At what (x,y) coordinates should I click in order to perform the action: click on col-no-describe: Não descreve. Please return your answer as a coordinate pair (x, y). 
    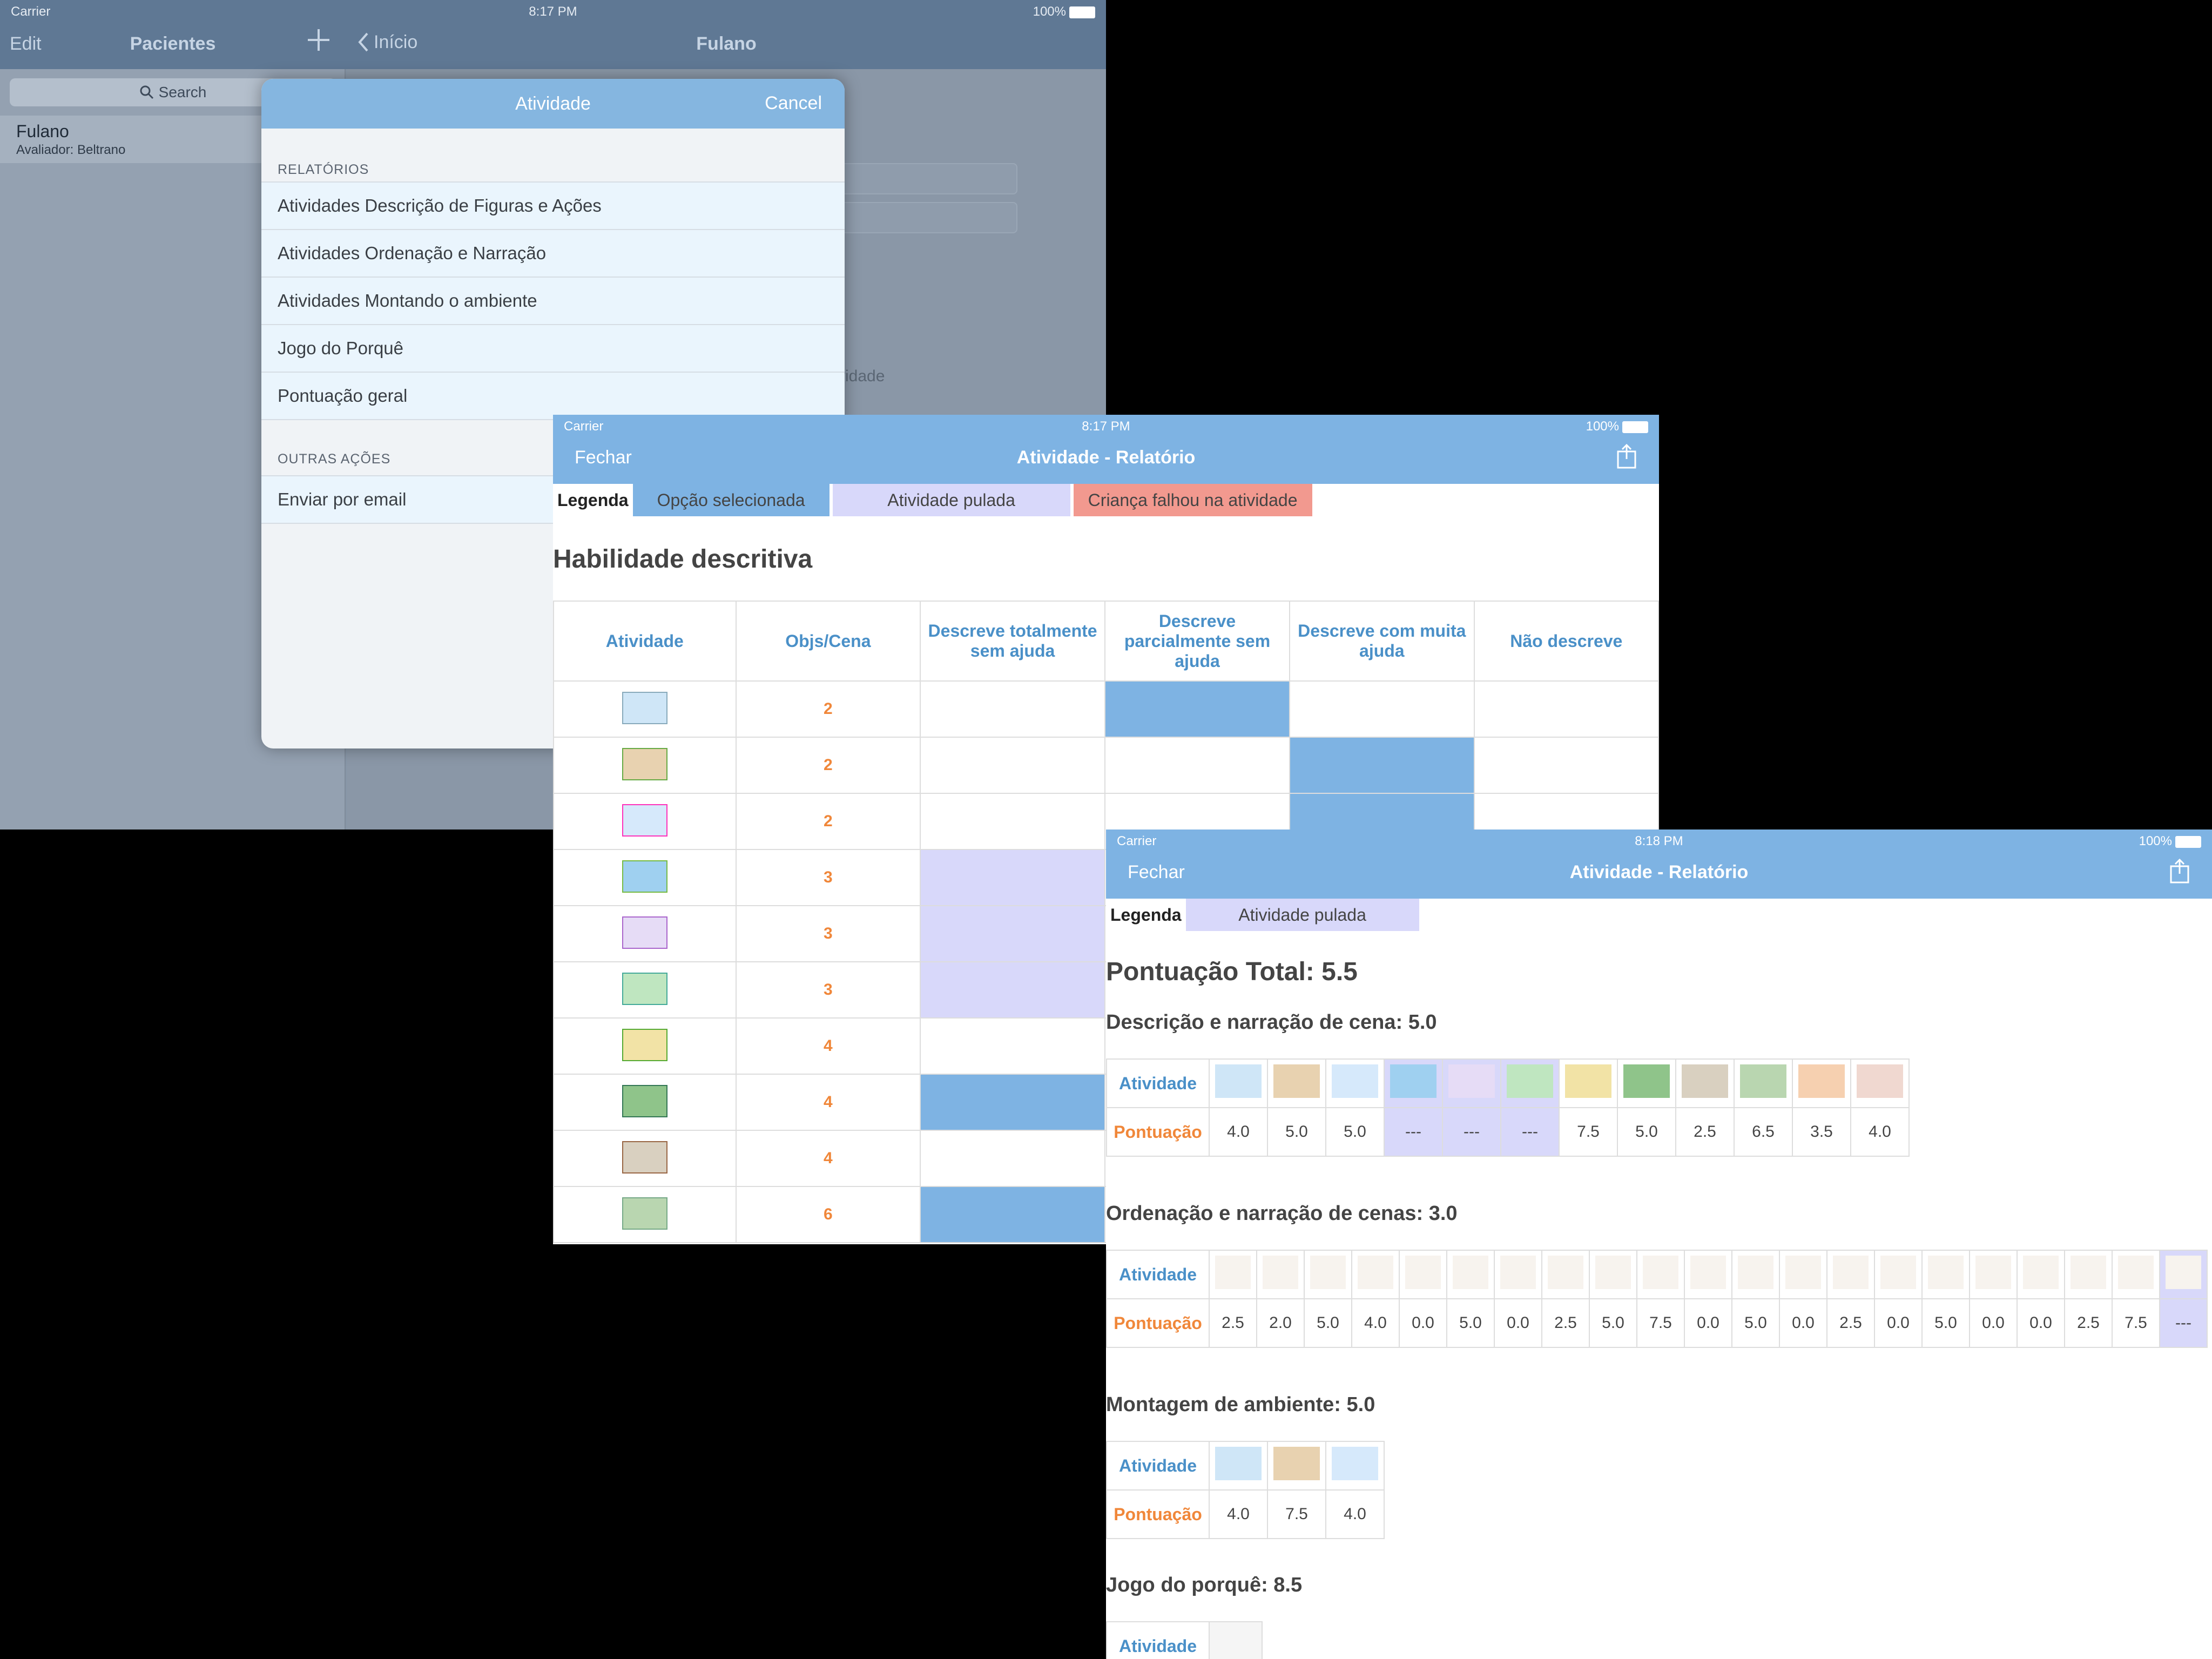
    Looking at the image, I should click on (1566, 641).